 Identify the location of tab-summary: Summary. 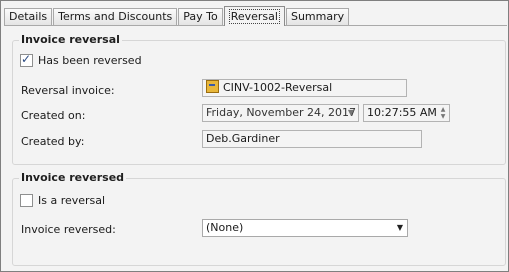
(317, 16).